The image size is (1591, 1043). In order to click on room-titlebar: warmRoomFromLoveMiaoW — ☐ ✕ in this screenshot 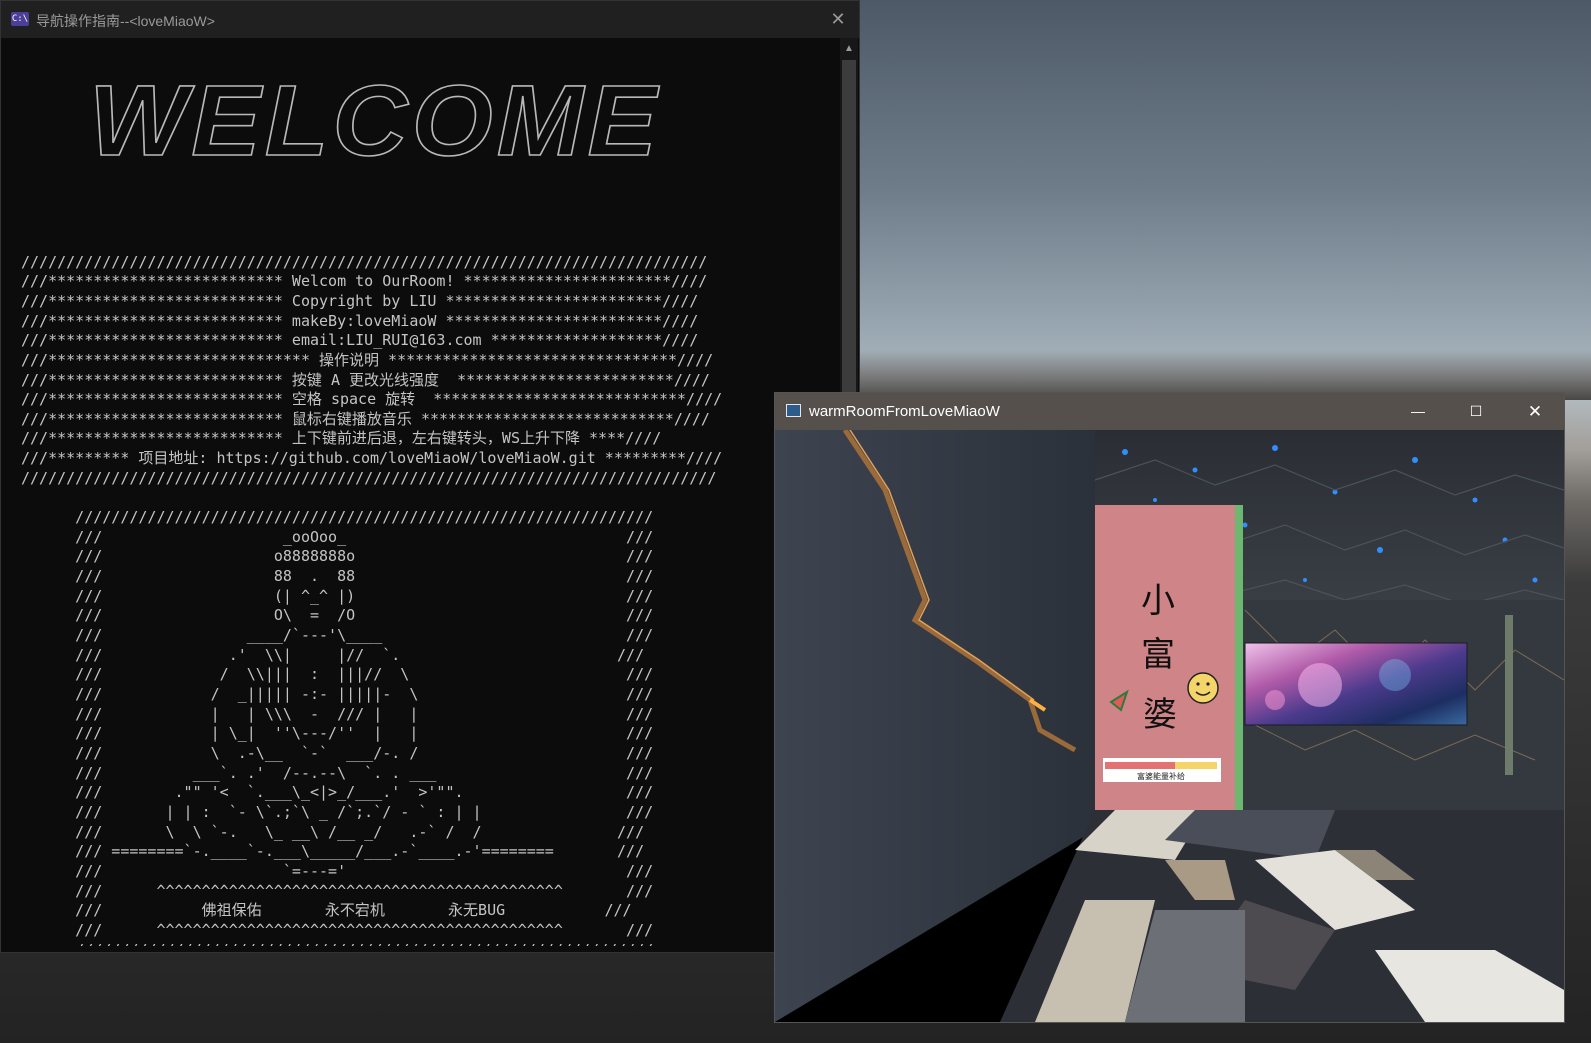, I will do `click(1169, 411)`.